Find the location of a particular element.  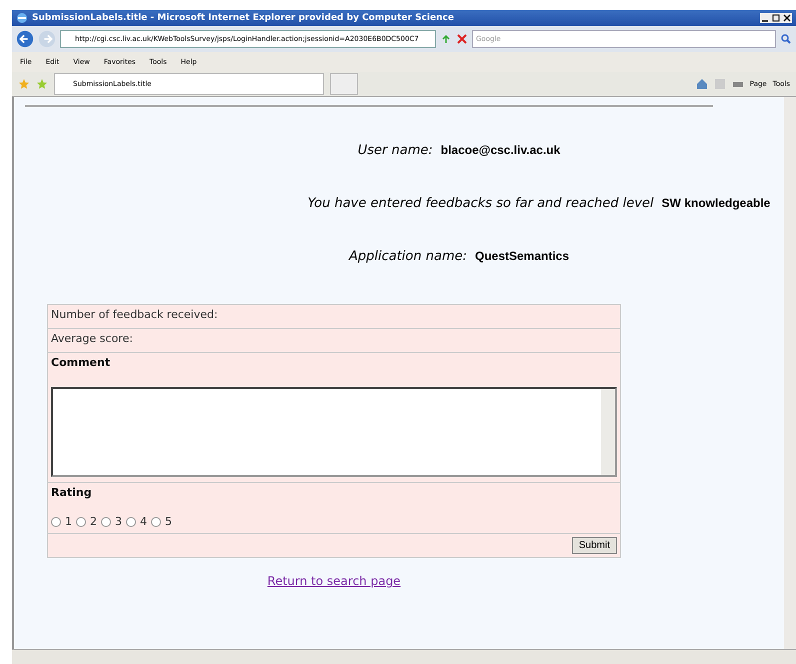

average-score-label: Average score: is located at coordinates (92, 338).